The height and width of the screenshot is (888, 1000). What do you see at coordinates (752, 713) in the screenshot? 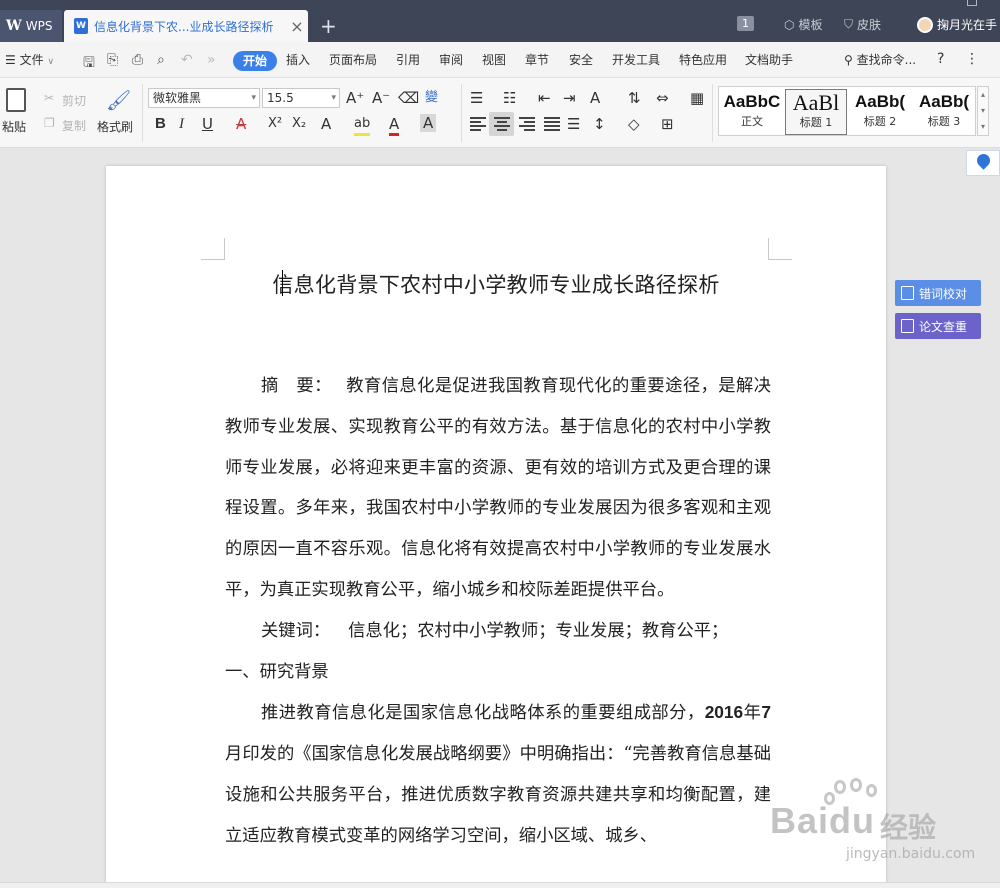
I see `paragraph-text: 年` at bounding box center [752, 713].